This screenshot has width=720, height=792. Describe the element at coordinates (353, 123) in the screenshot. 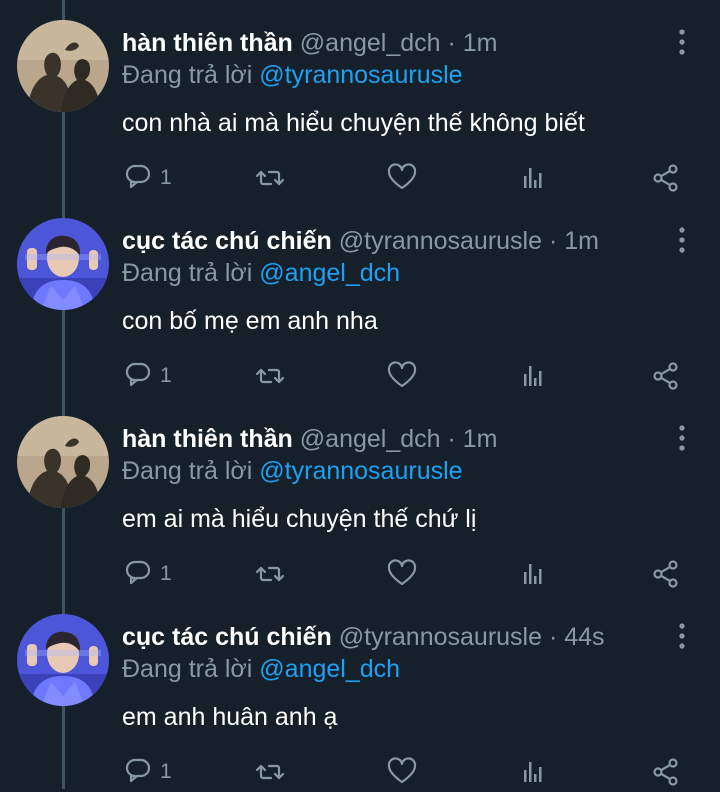

I see `tweet-text: con nhà ai mà hiểu chuyện thế không biết` at that location.